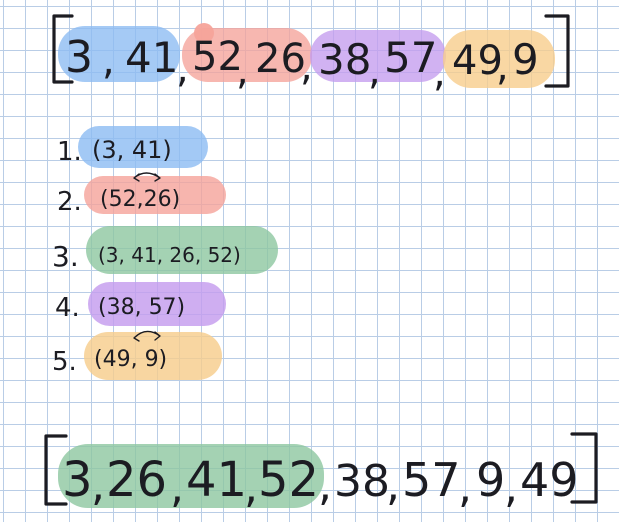  I want to click on bottom-value-5: 57, so click(431, 480).